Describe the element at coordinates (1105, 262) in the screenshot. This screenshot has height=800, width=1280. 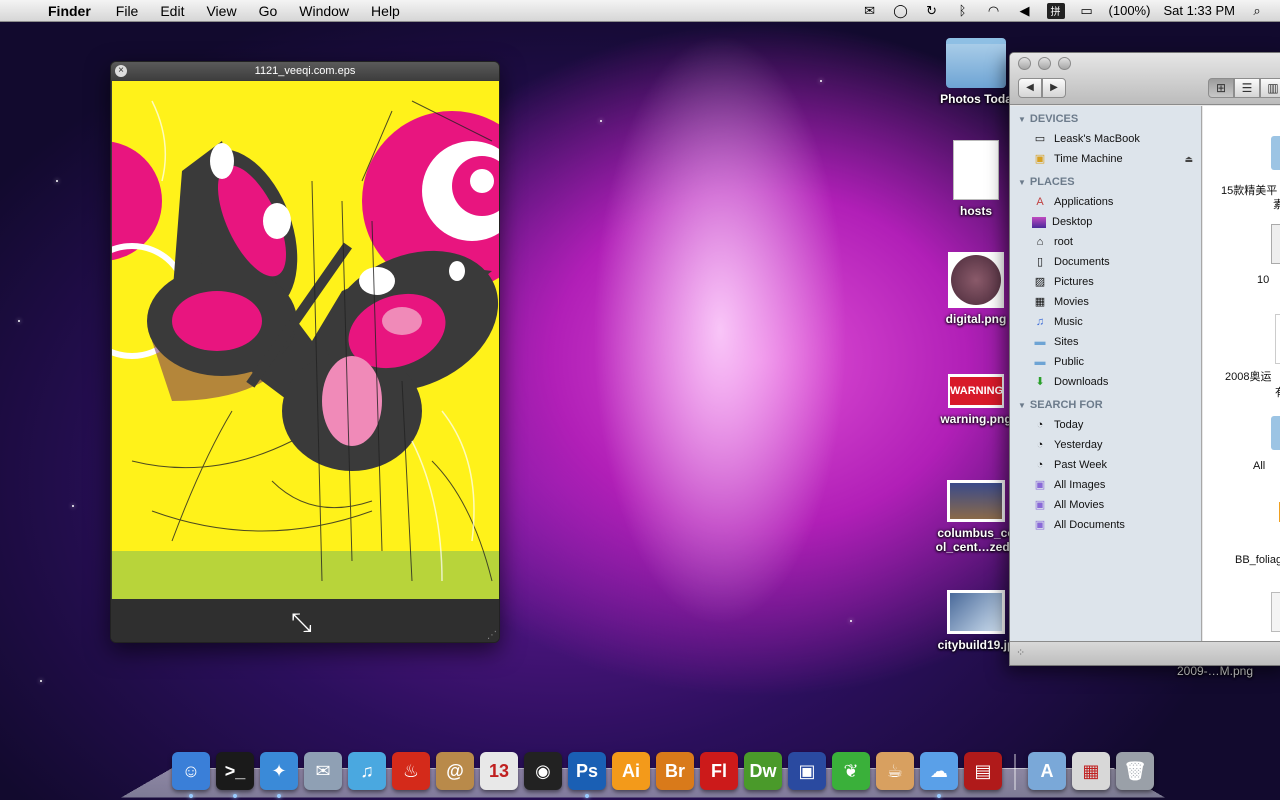
I see `sidebar-item-documents: ▯ Documents` at that location.